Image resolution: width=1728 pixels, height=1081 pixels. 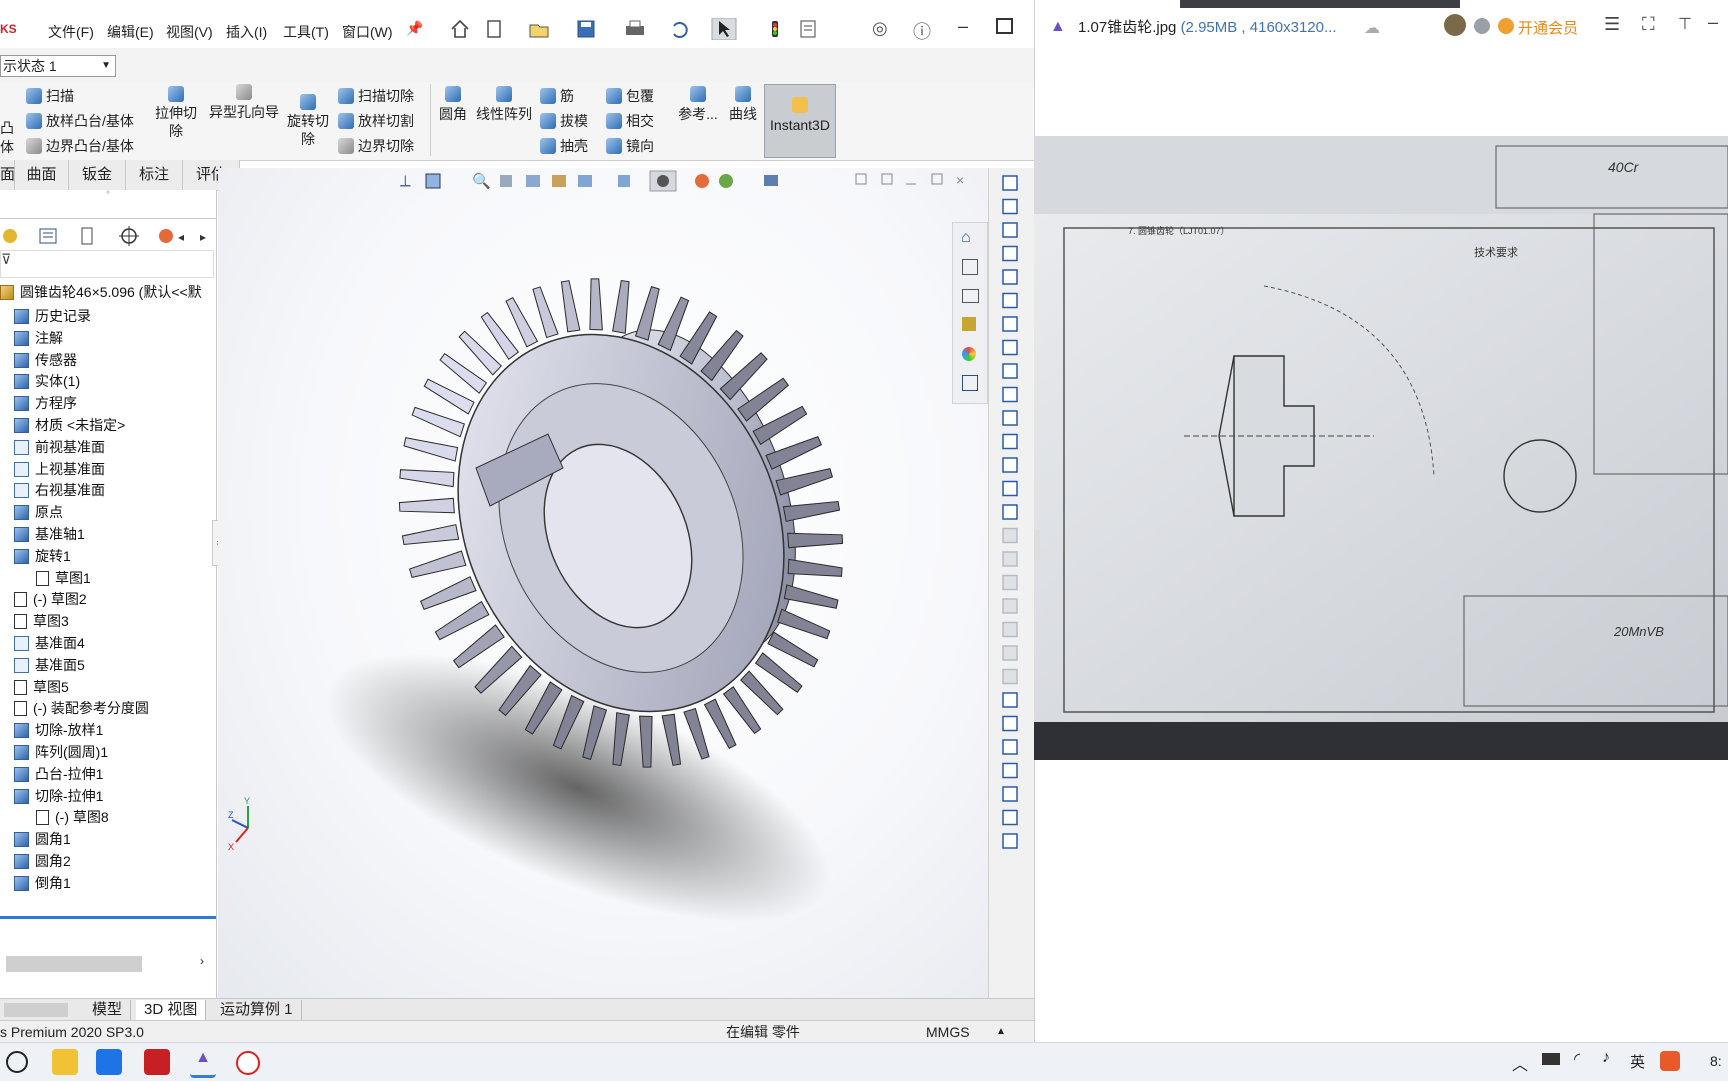 What do you see at coordinates (1670, 1061) in the screenshot?
I see `sogou-icon` at bounding box center [1670, 1061].